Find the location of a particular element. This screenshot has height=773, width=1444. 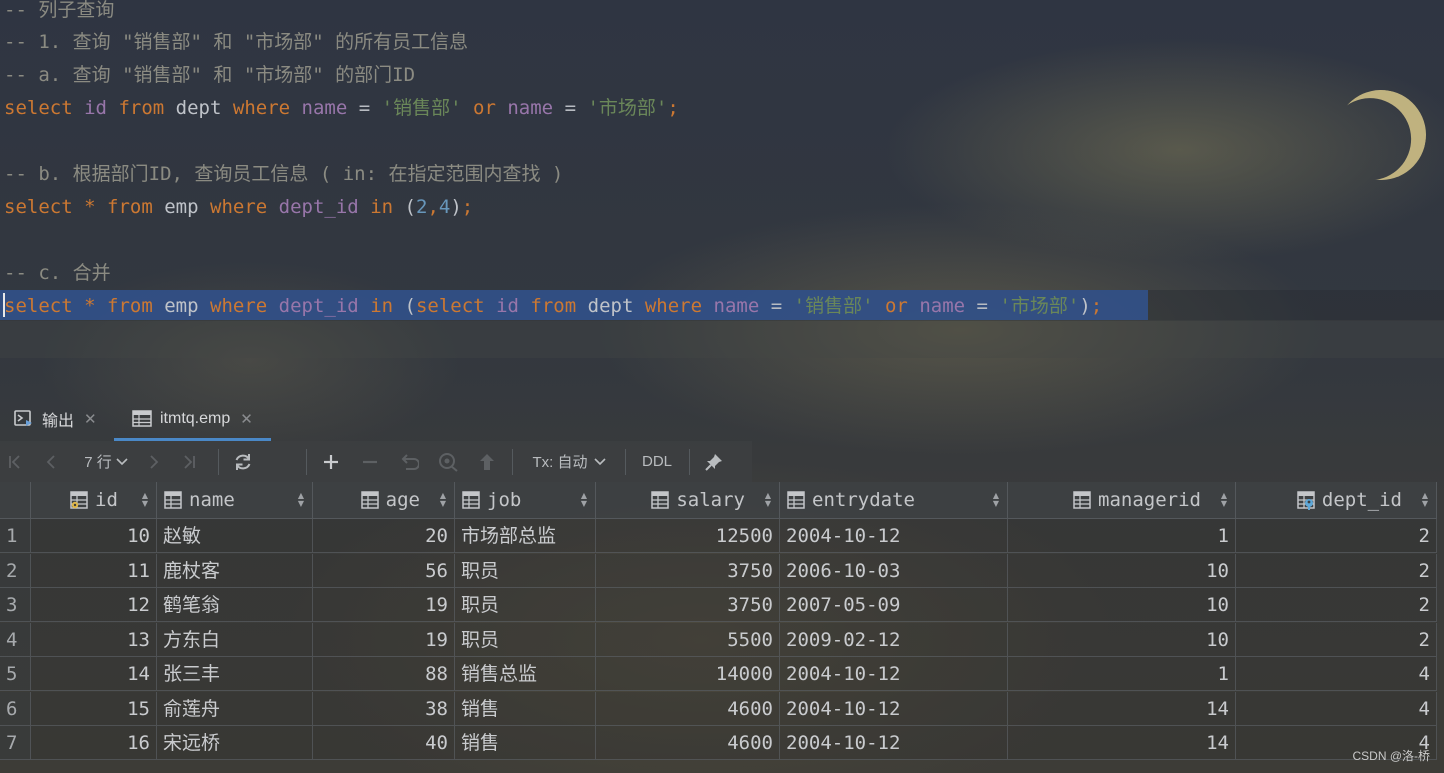

pin-icon is located at coordinates (714, 461).